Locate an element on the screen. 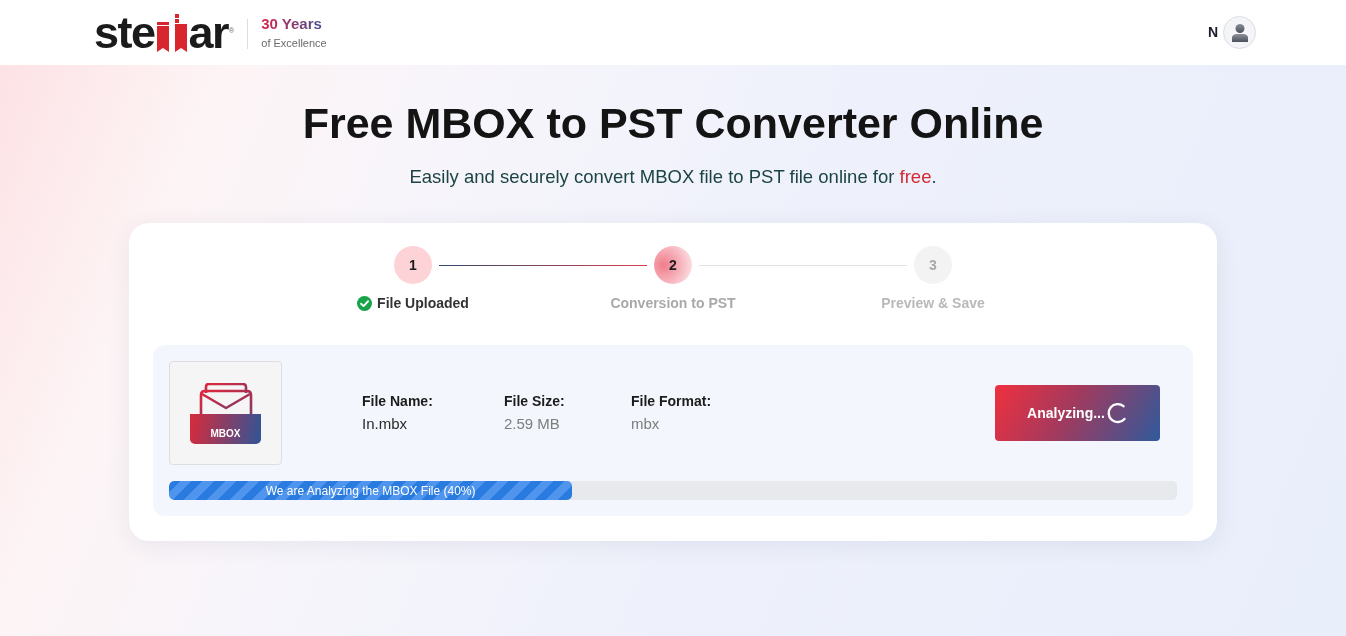  avatar-button is located at coordinates (1239, 32).